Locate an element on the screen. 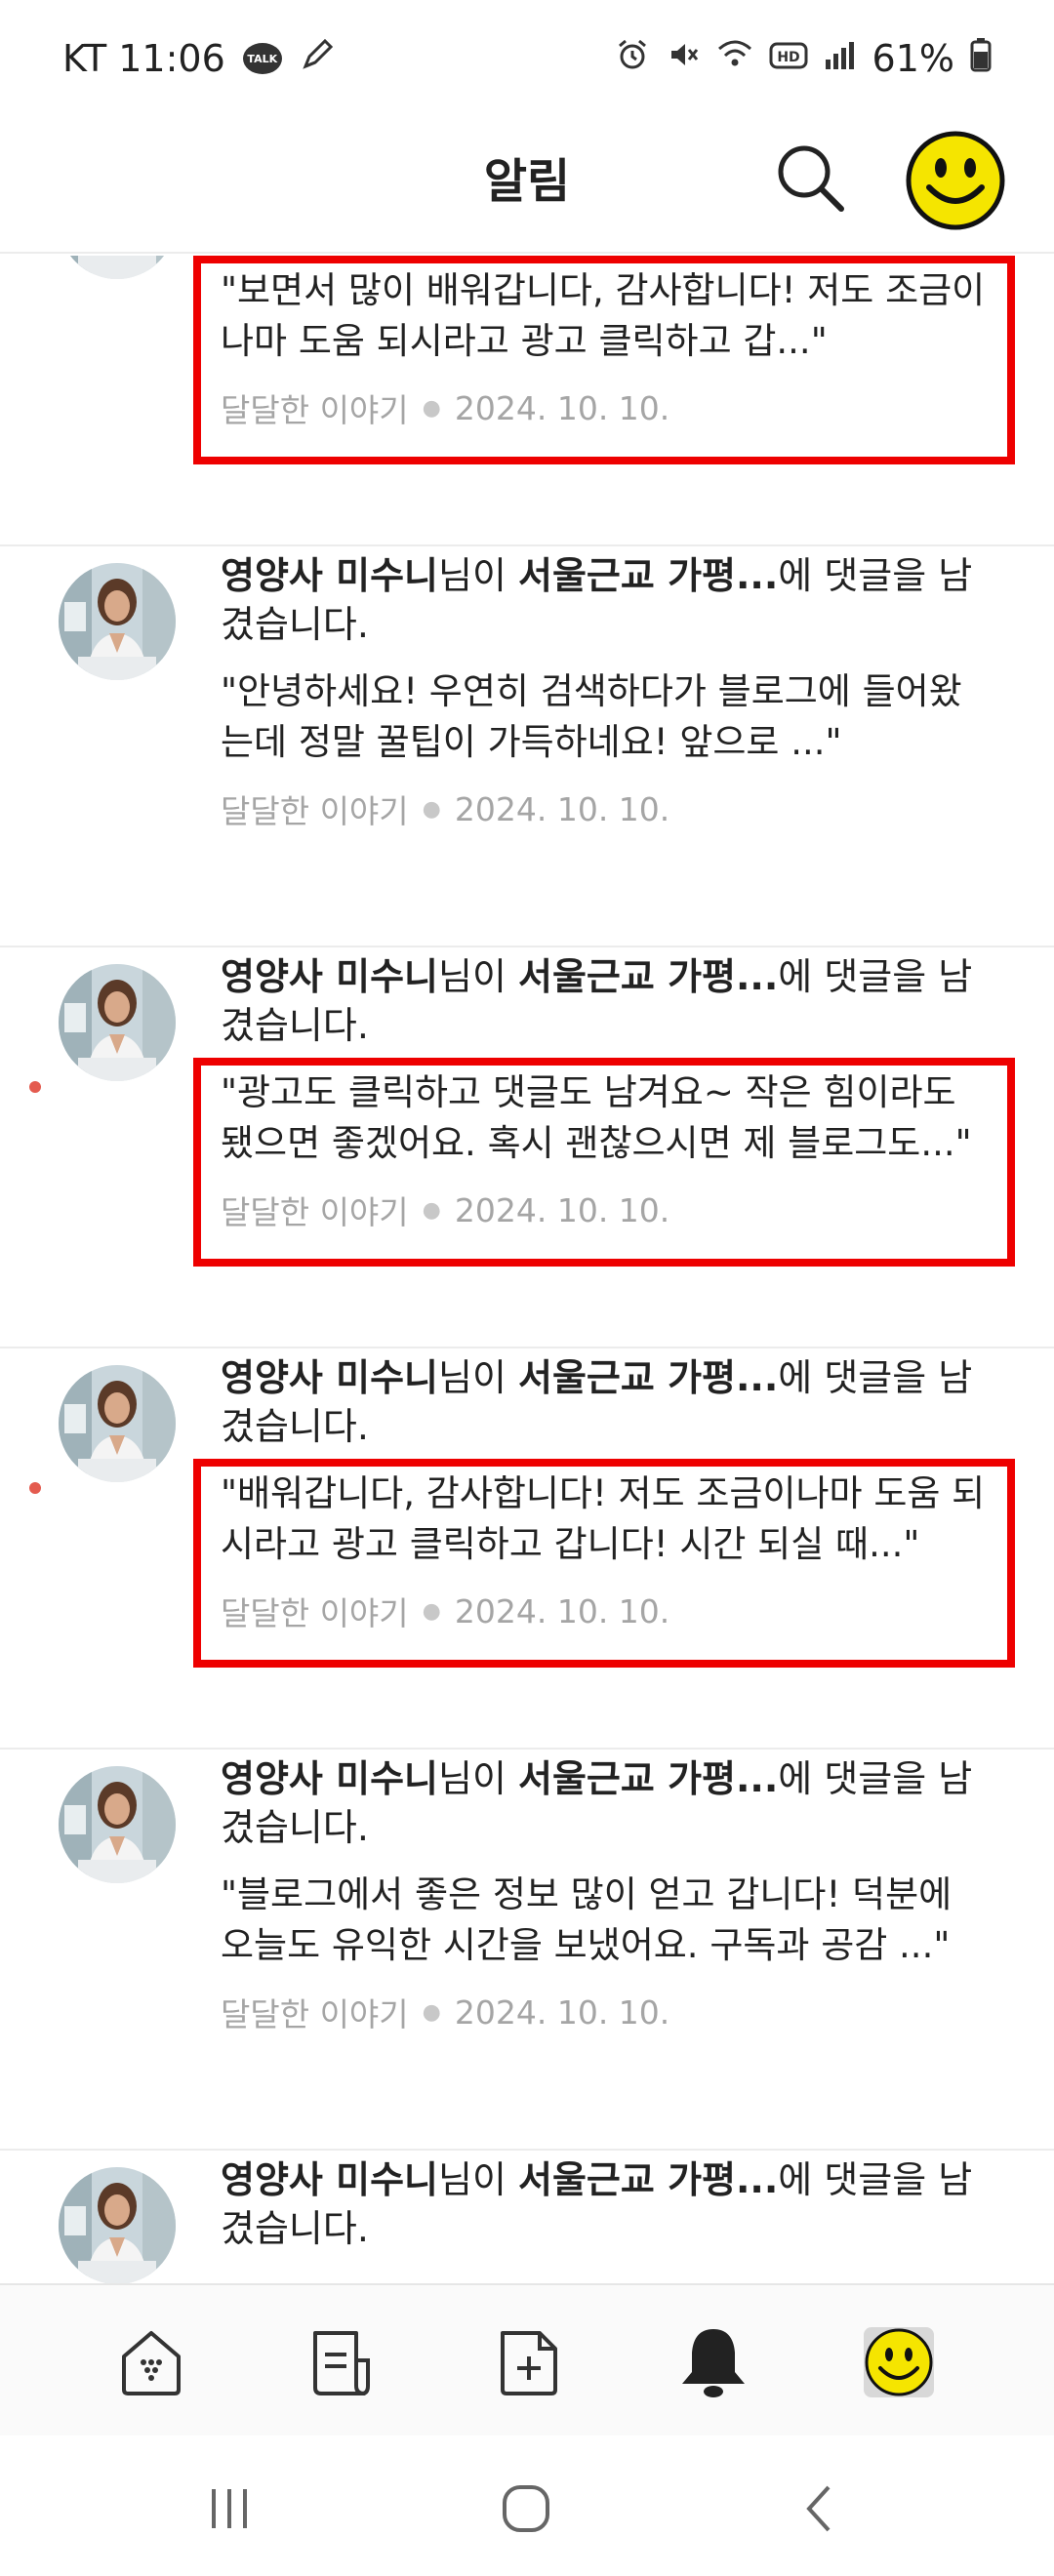 Image resolution: width=1054 pixels, height=2576 pixels. recent-apps-icon is located at coordinates (229, 2508).